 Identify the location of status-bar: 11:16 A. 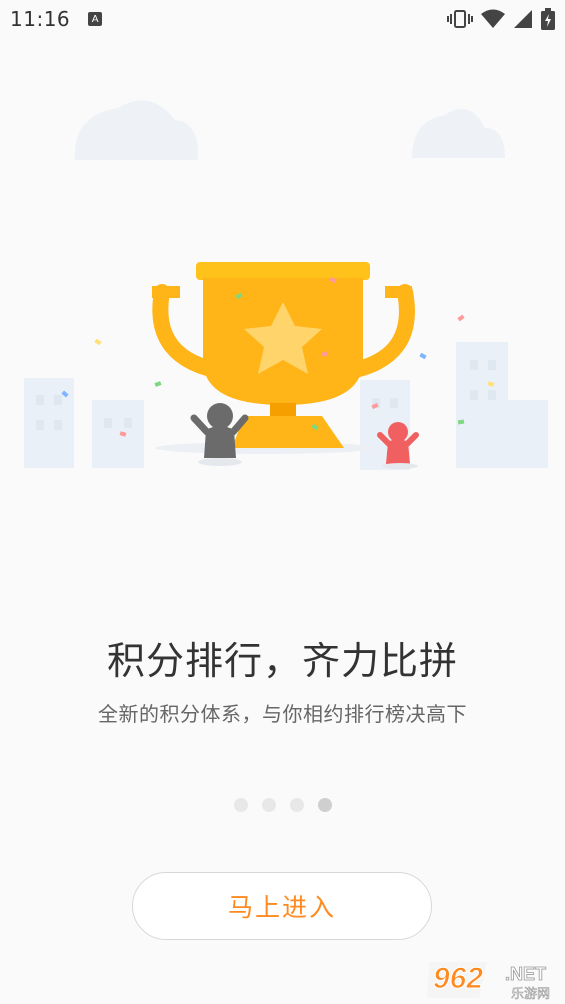
(282, 19).